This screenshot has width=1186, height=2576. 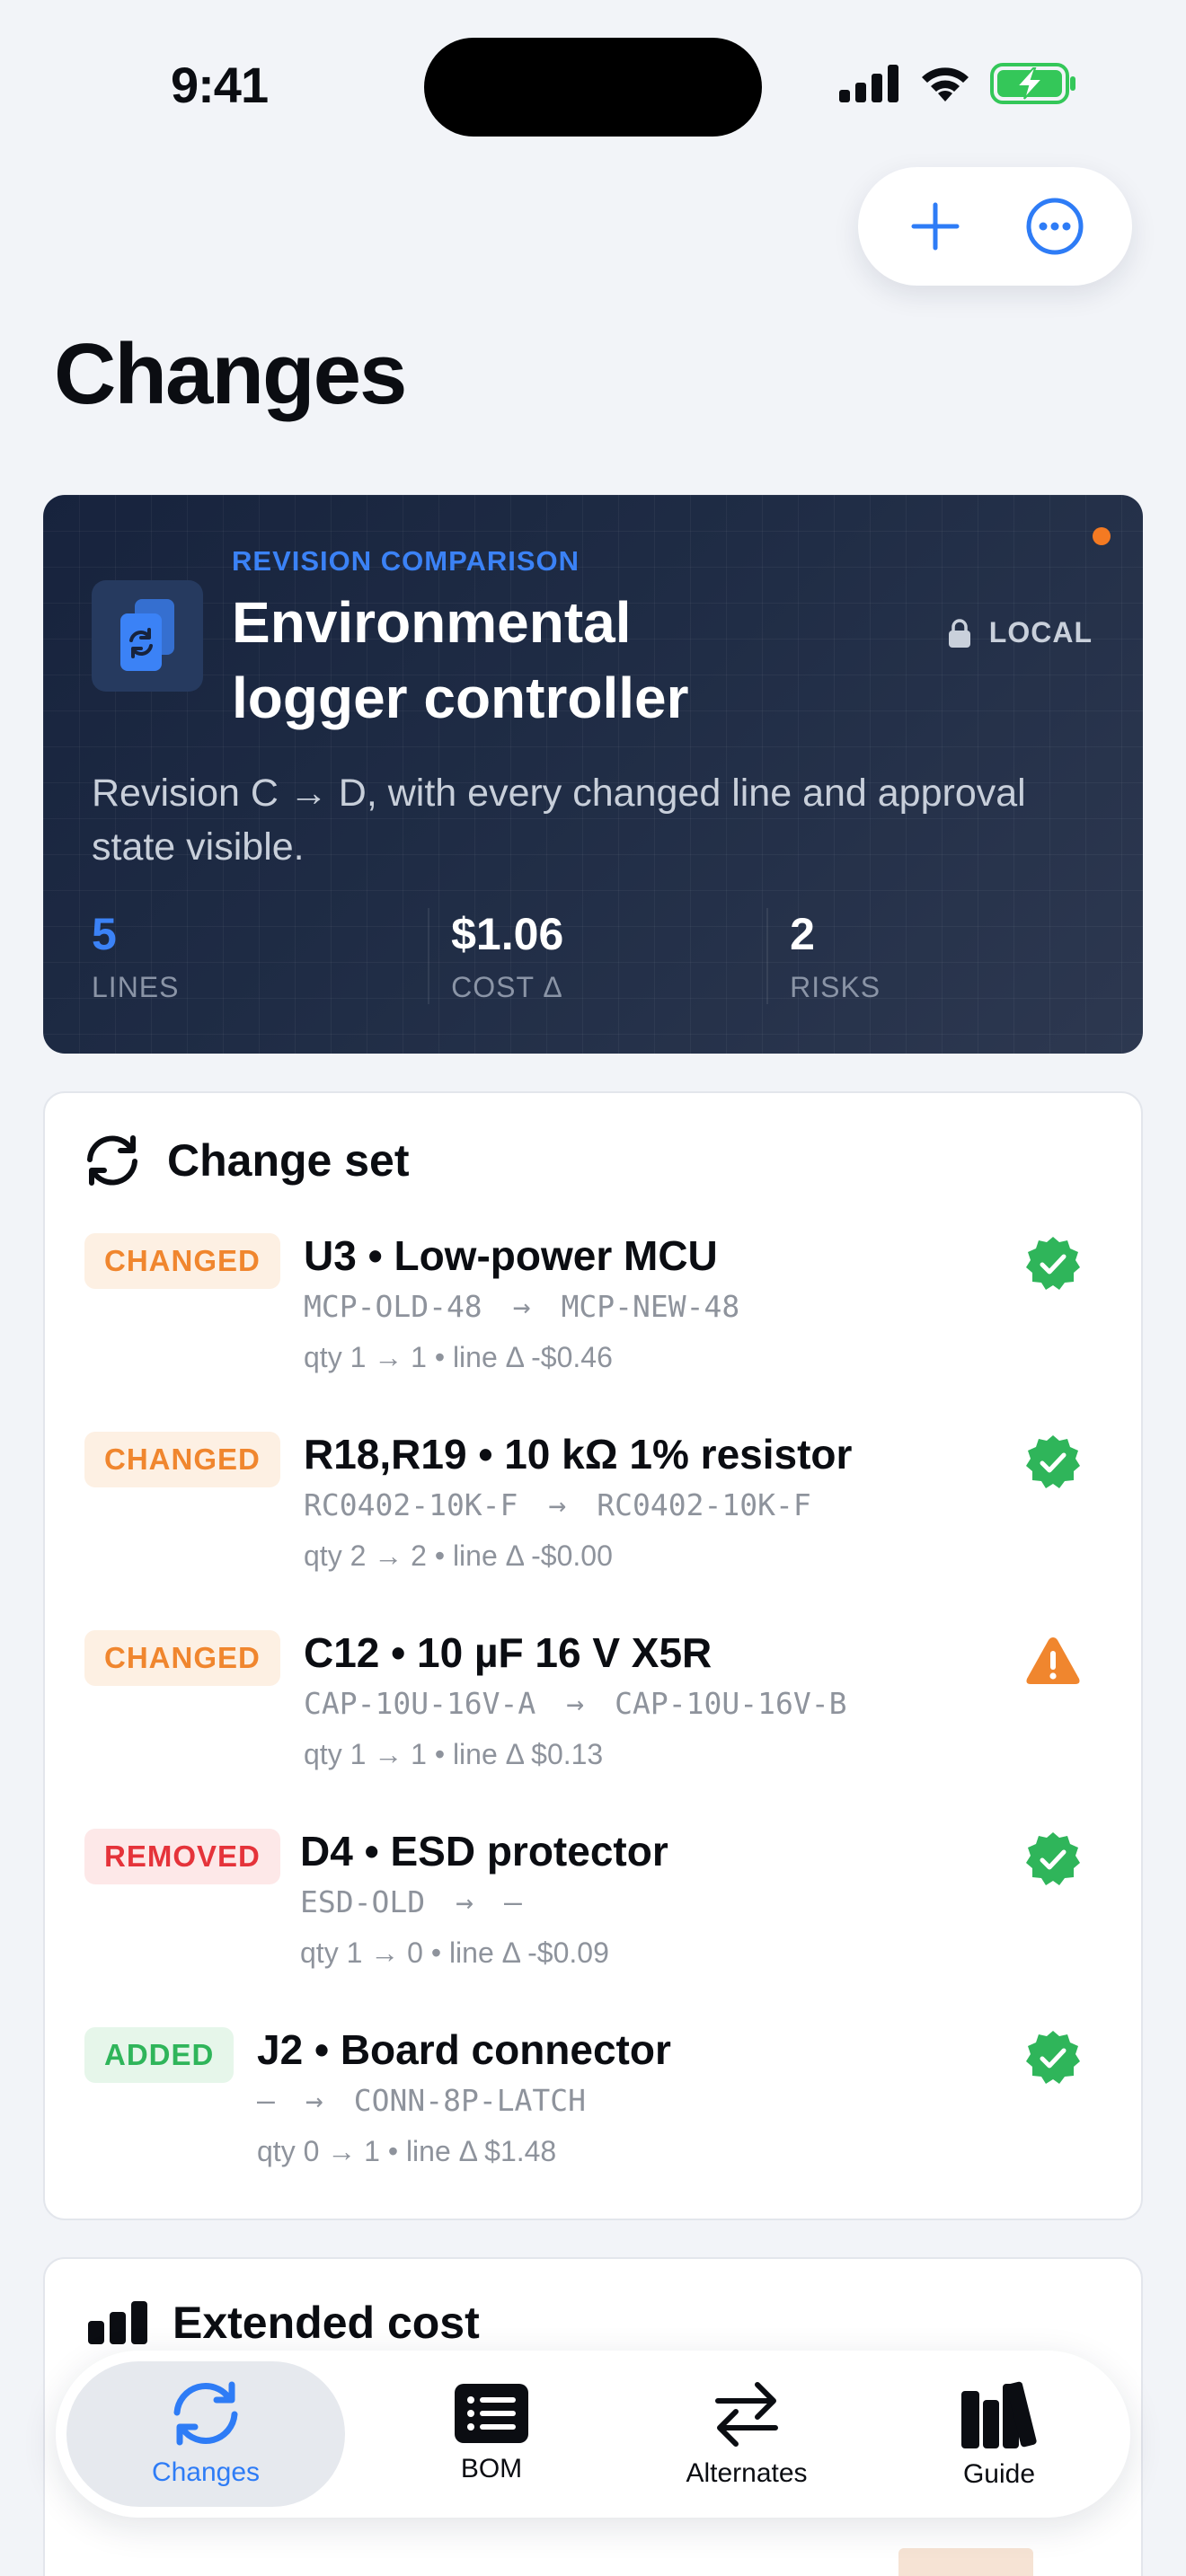 I want to click on row-title: D4 • ESD protector, so click(x=484, y=1851).